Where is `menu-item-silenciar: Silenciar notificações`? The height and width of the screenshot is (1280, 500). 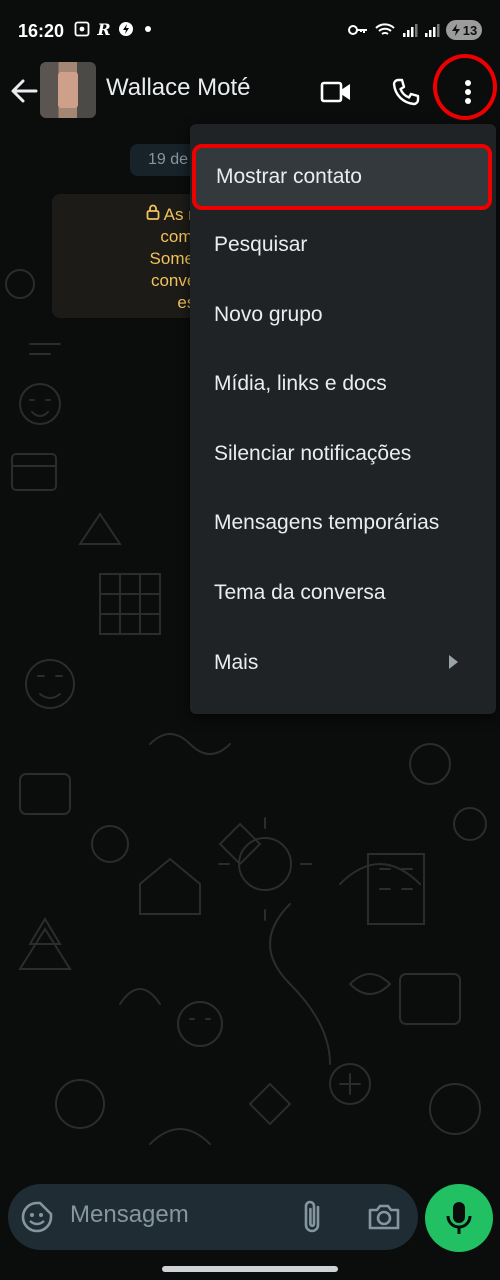 menu-item-silenciar: Silenciar notificações is located at coordinates (343, 454).